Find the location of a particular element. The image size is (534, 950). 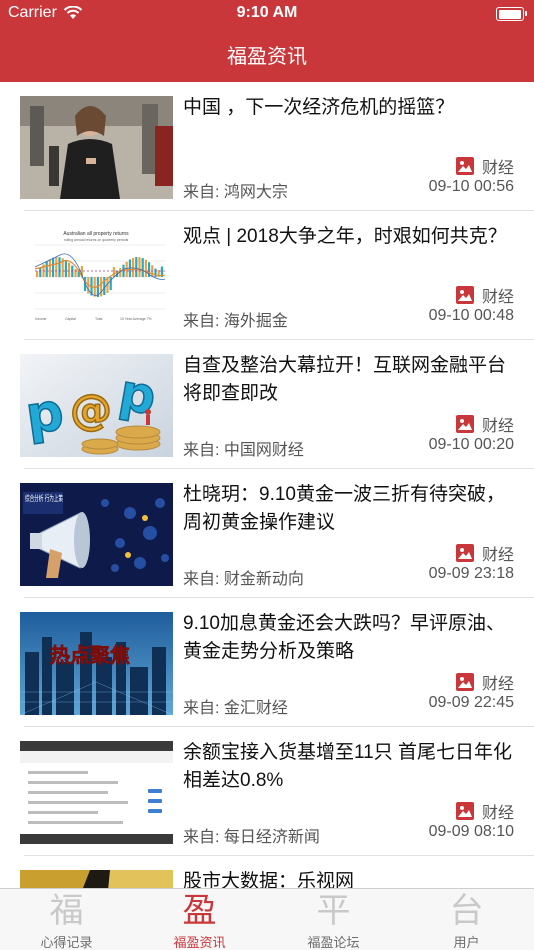

tab-notes: 福 心得记录 is located at coordinates (66, 919).